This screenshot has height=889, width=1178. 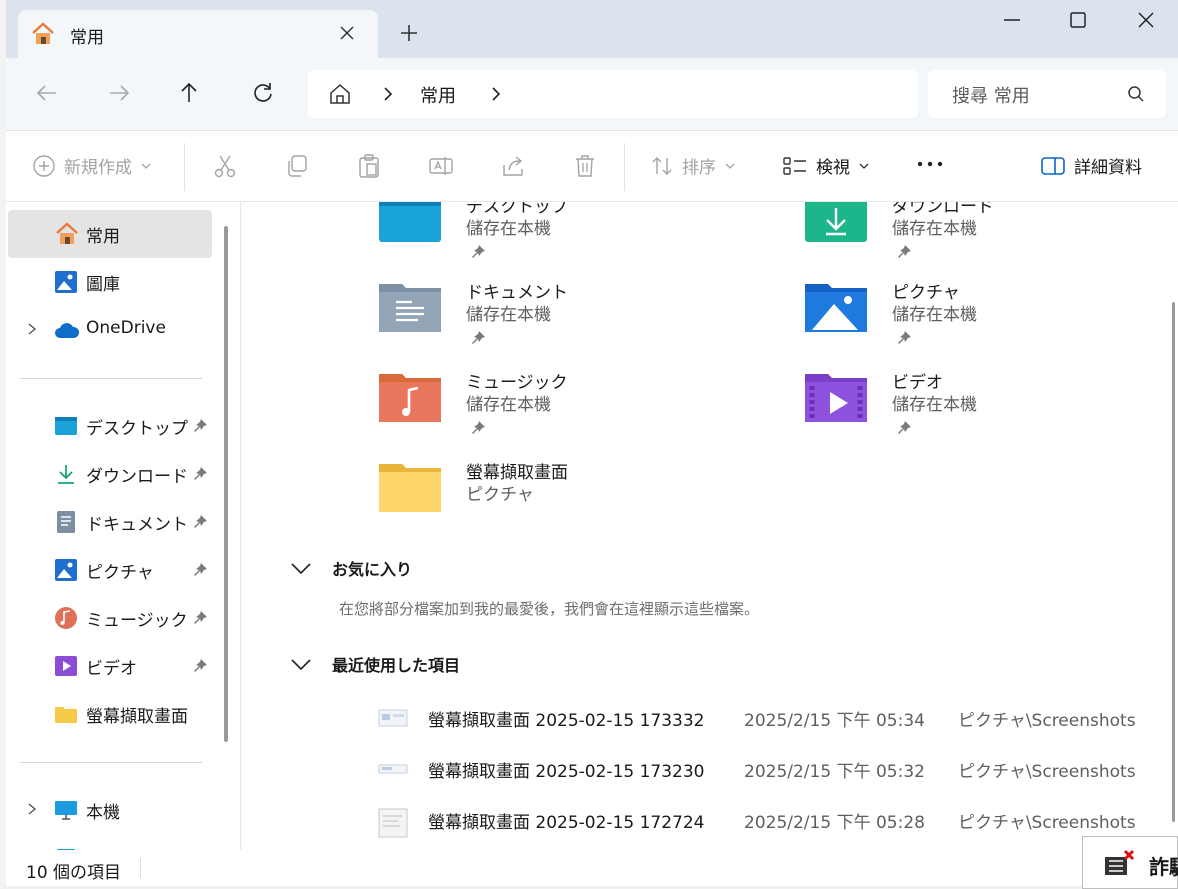 I want to click on sidebar-item-label: 圖庫, so click(x=103, y=285).